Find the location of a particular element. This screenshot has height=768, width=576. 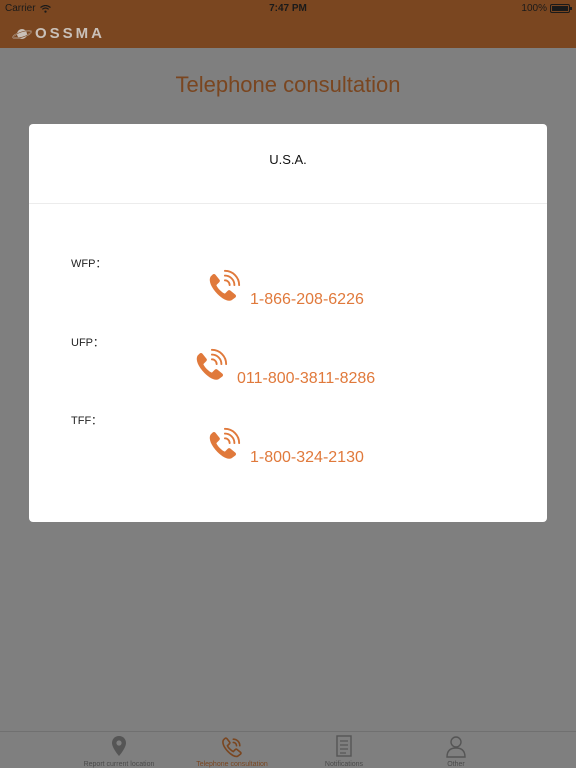

tab-other: Other is located at coordinates (456, 751).